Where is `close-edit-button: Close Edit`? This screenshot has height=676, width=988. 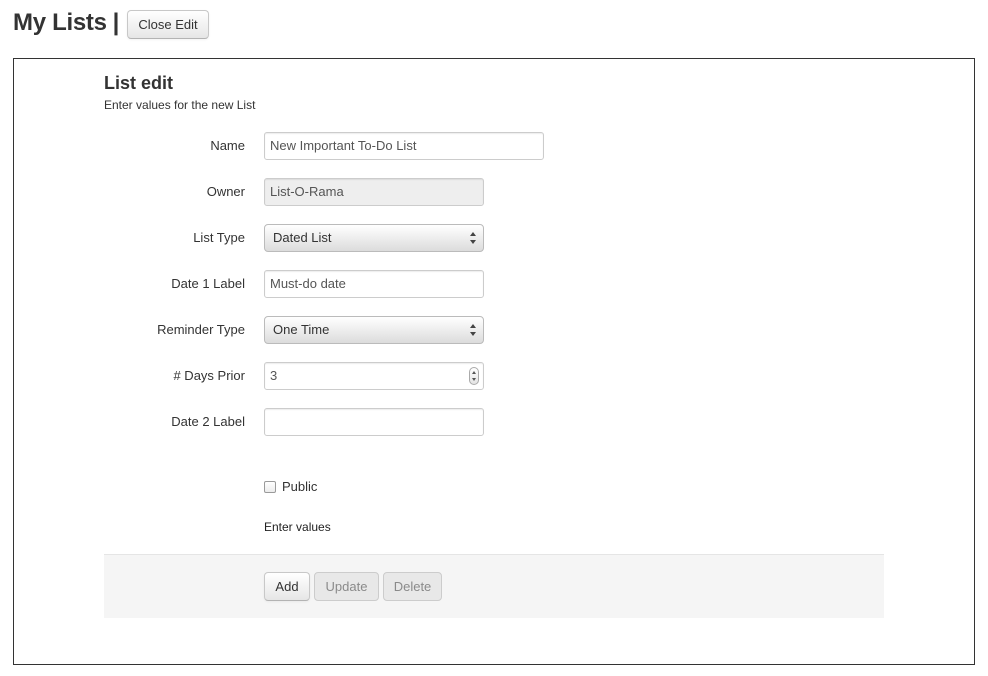 close-edit-button: Close Edit is located at coordinates (168, 24).